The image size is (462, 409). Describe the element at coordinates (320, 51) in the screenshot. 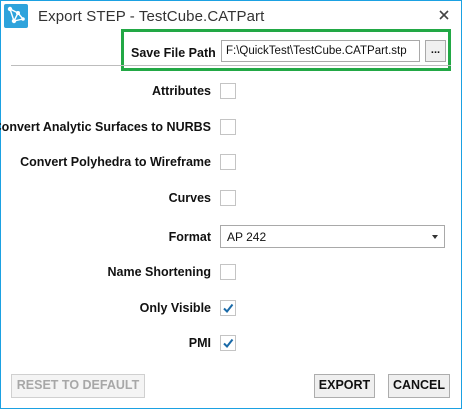

I see `save-file-path-input: F:\QuickTest\TestCube.CATPart.stp` at that location.